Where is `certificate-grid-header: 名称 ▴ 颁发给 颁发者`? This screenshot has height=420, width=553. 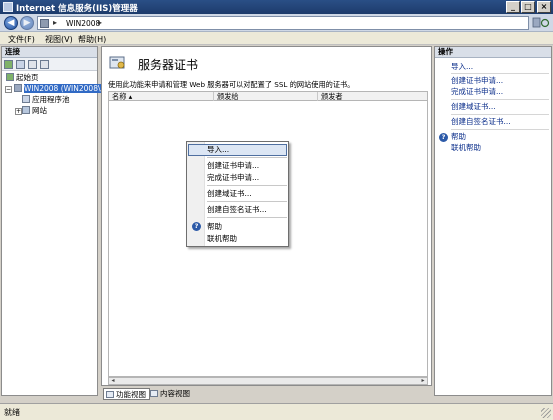
certificate-grid-header: 名称 ▴ 颁发给 颁发者 is located at coordinates (268, 96).